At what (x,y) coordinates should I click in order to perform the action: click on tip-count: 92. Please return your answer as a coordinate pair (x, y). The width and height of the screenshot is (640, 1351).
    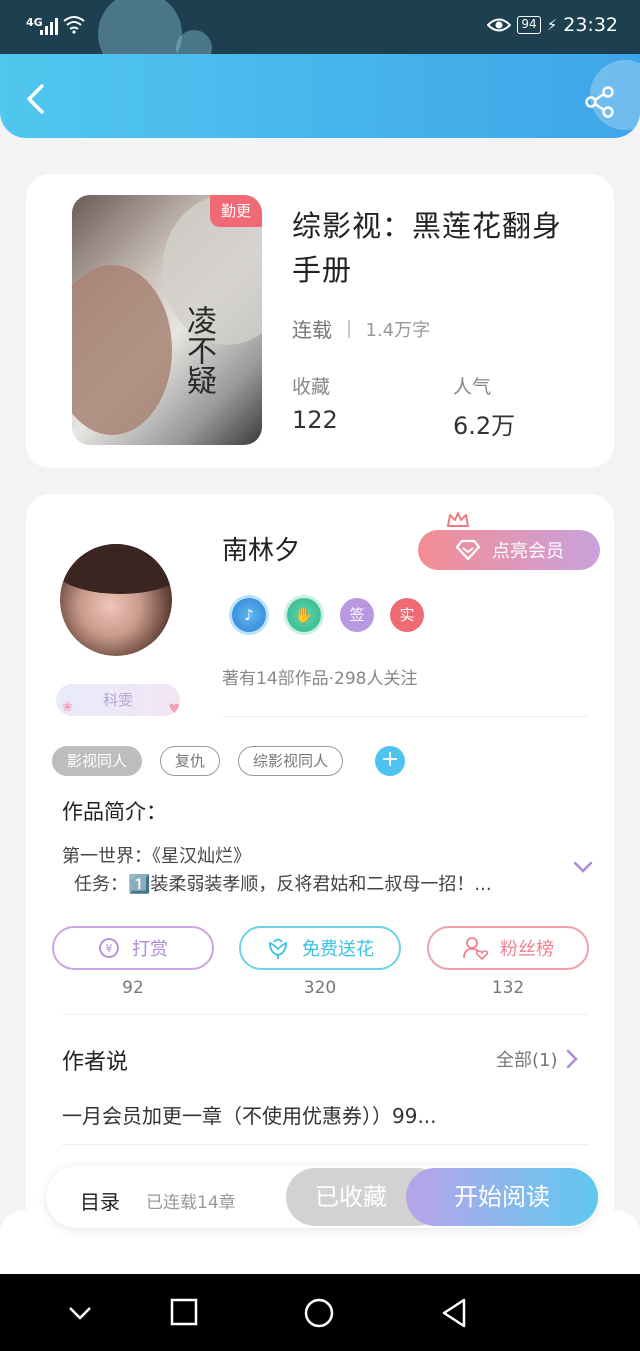
    Looking at the image, I should click on (133, 988).